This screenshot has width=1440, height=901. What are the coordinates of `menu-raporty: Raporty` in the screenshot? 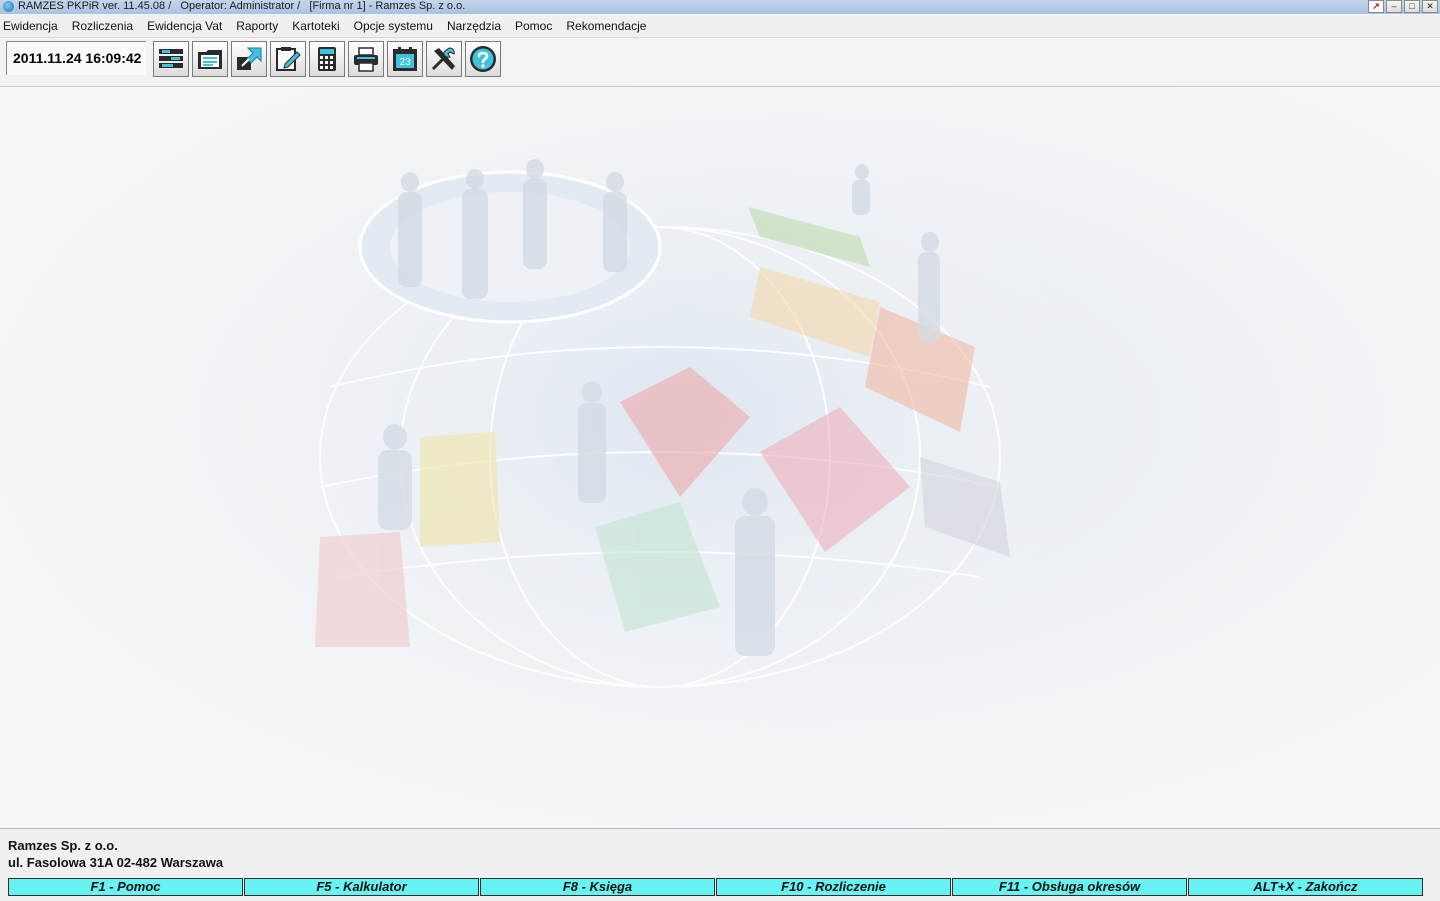 It's located at (259, 26).